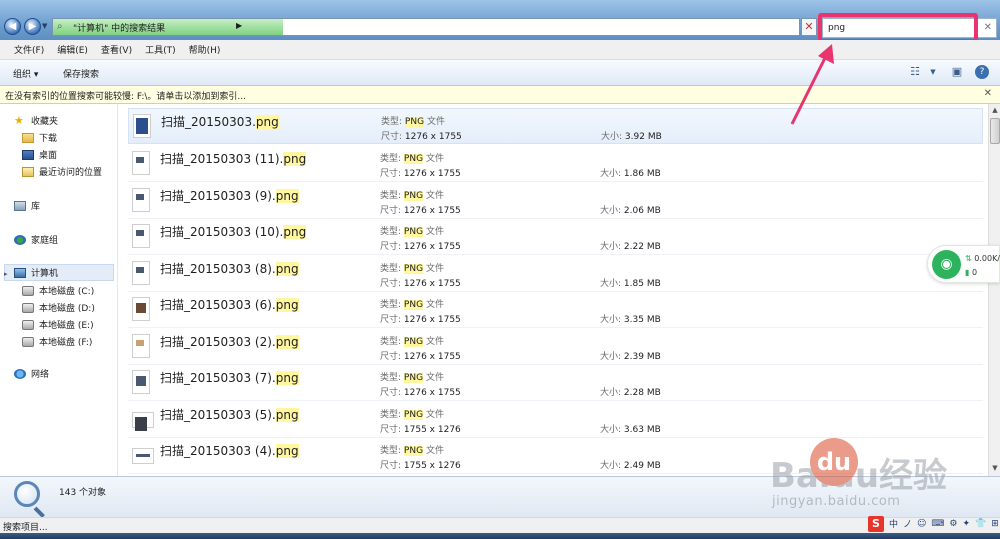 The image size is (1000, 539). What do you see at coordinates (809, 27) in the screenshot?
I see `stop-search-button: ✕` at bounding box center [809, 27].